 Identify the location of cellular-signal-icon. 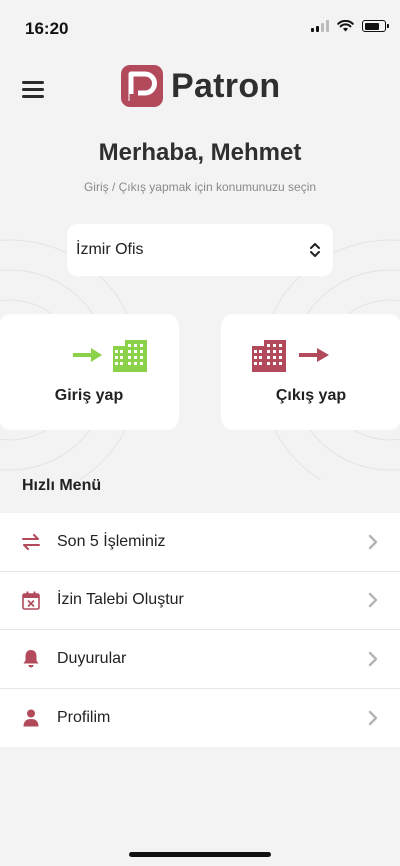
(320, 26).